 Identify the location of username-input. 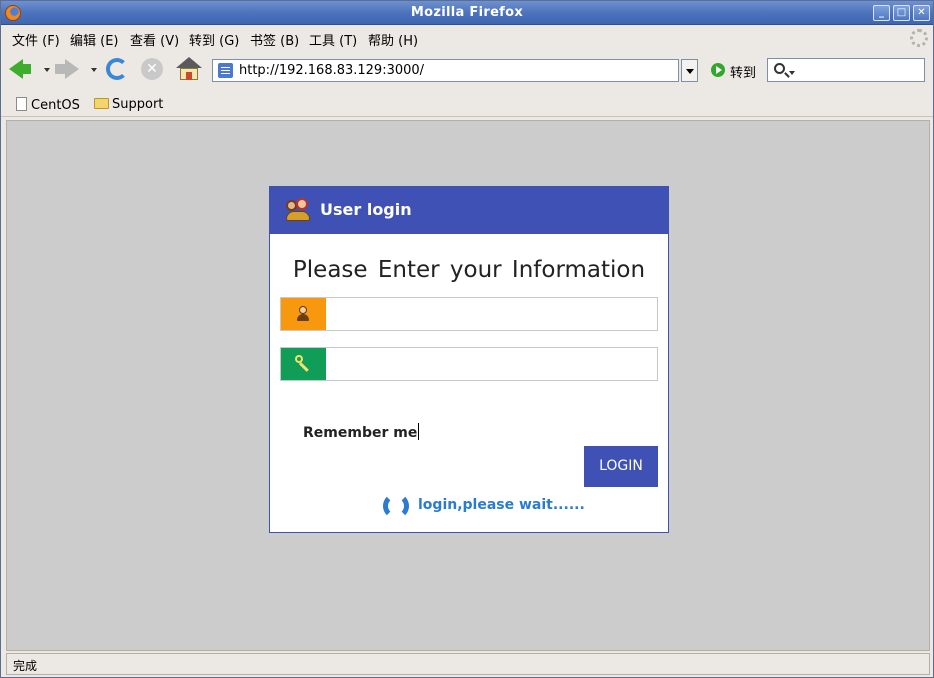
(492, 314).